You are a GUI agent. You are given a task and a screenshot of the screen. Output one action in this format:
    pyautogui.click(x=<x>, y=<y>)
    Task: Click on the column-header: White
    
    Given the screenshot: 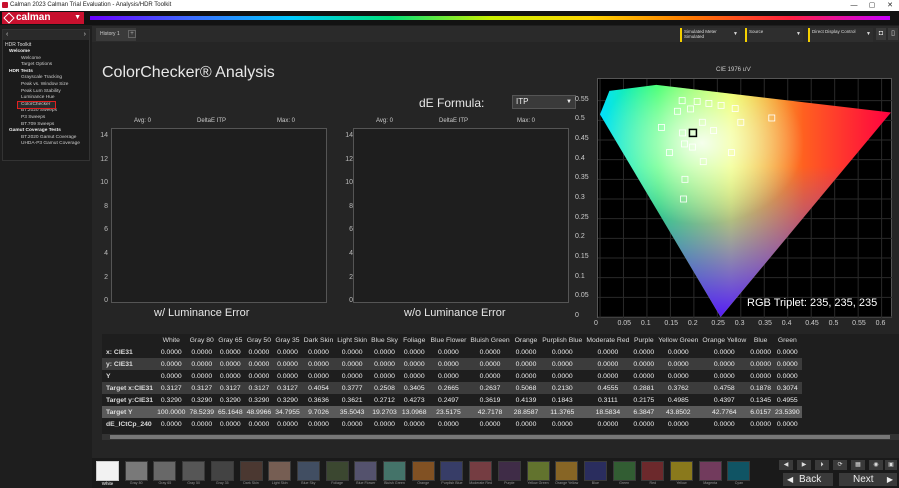 What is the action you would take?
    pyautogui.click(x=171, y=340)
    